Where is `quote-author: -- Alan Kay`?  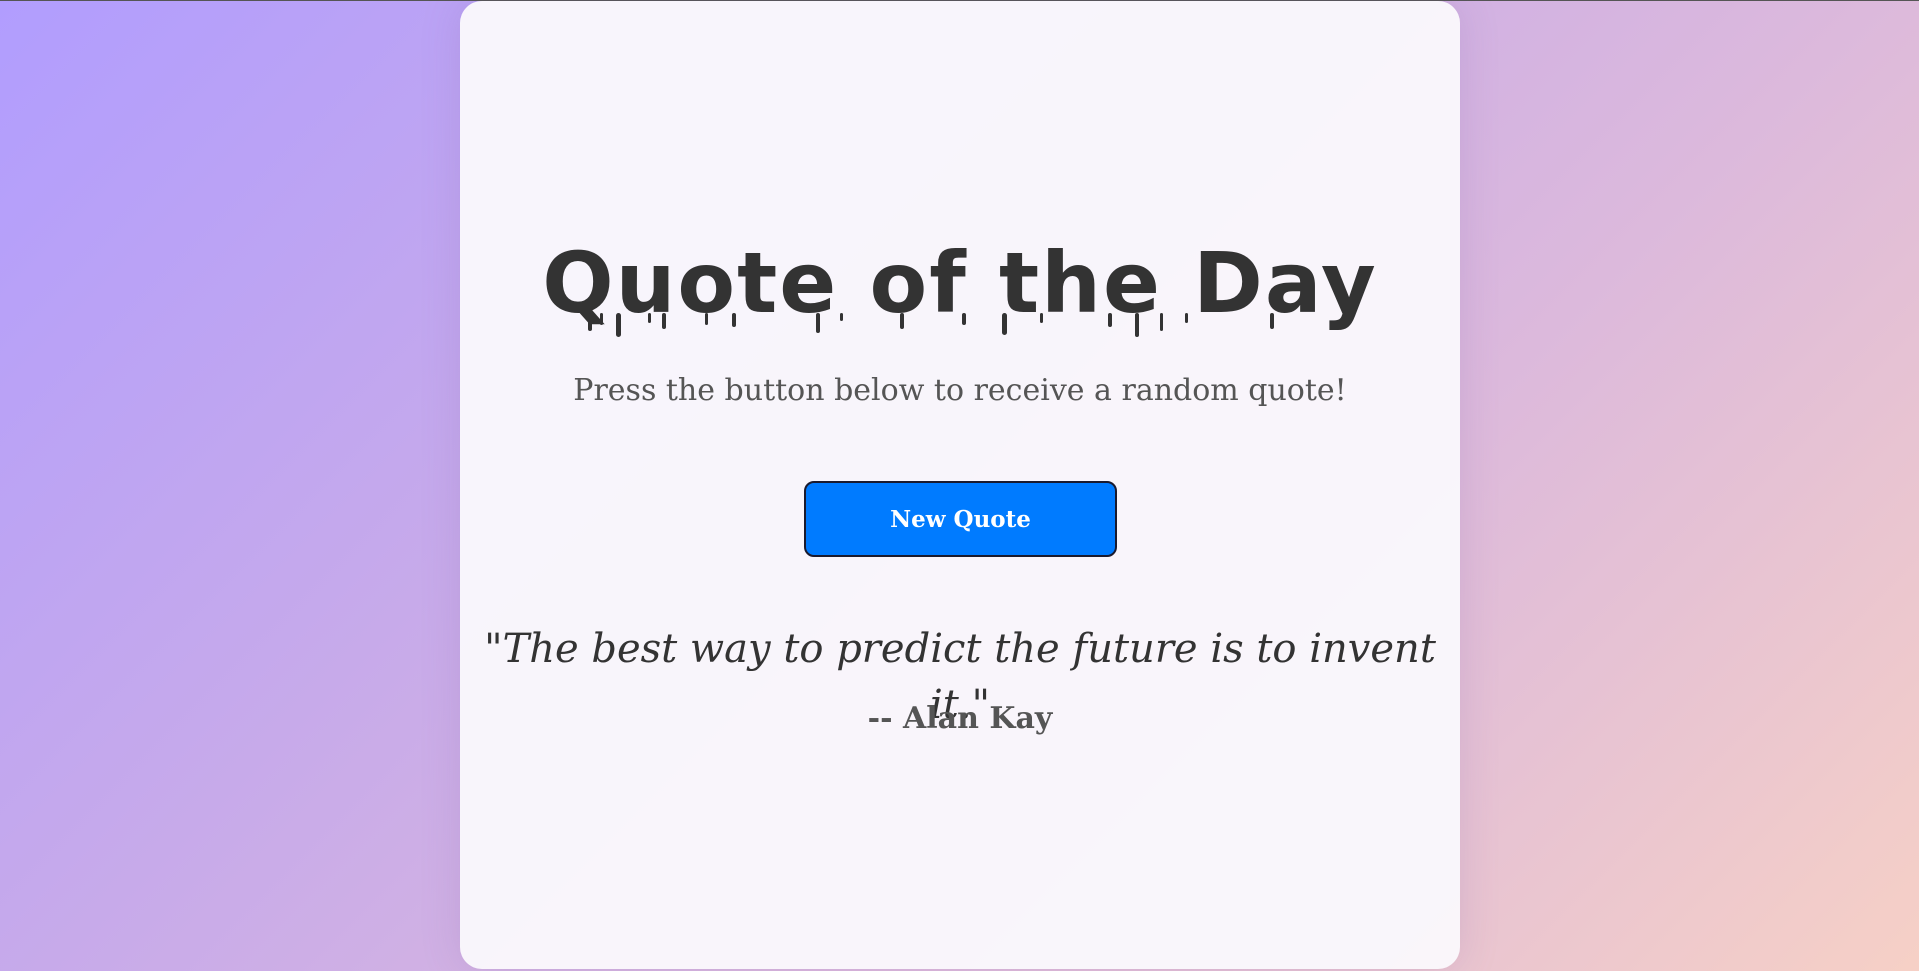
quote-author: -- Alan Kay is located at coordinates (960, 718).